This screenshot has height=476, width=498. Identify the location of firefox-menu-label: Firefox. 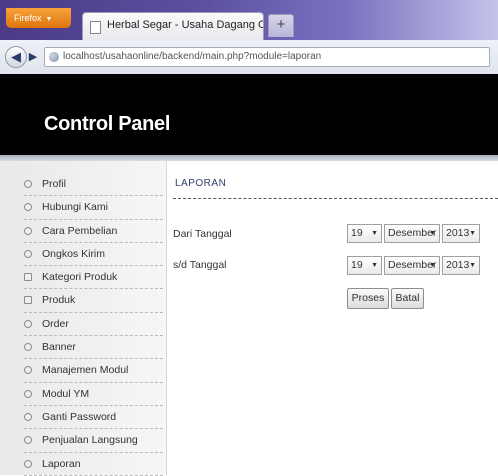
(28, 18).